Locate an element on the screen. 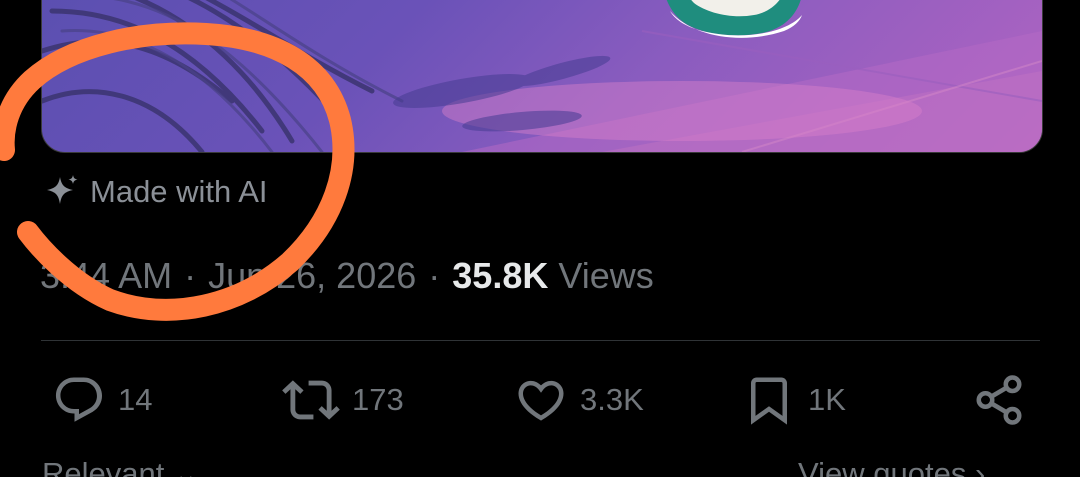  sparkle-icon is located at coordinates (61, 192).